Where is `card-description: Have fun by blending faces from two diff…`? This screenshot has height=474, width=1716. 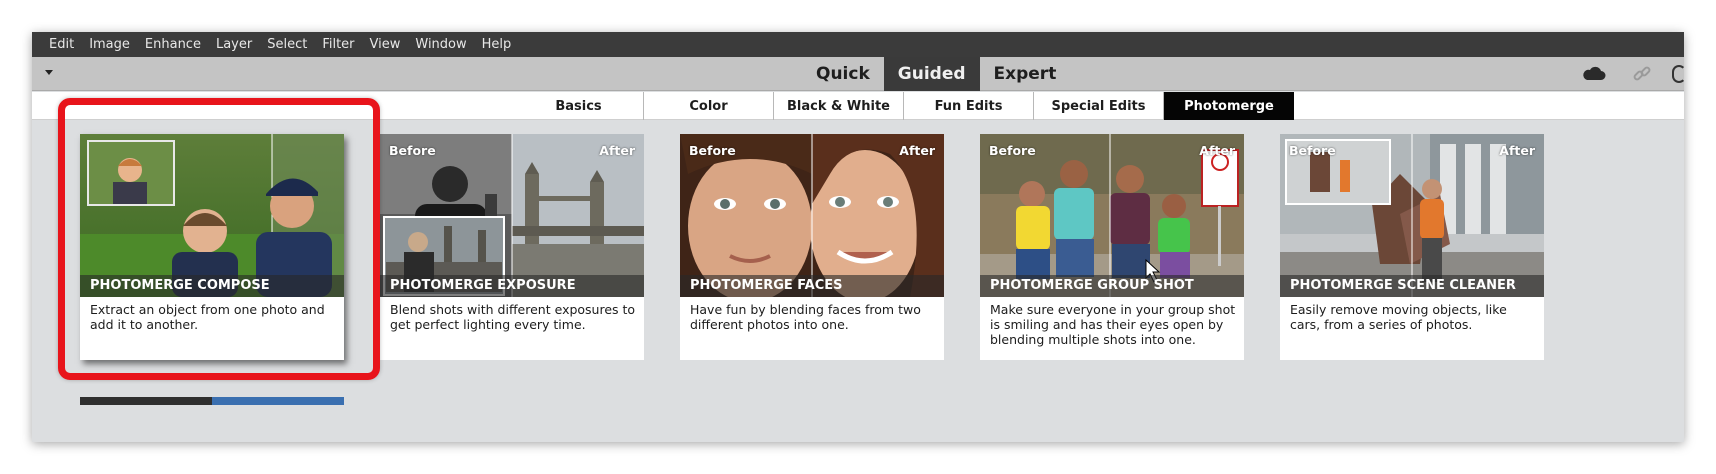
card-description: Have fun by blending faces from two diff… is located at coordinates (805, 317).